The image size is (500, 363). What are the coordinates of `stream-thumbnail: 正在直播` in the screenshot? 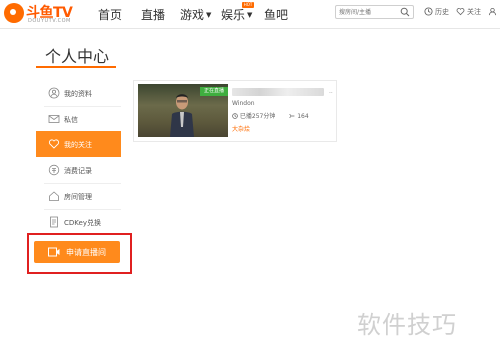 It's located at (183, 110).